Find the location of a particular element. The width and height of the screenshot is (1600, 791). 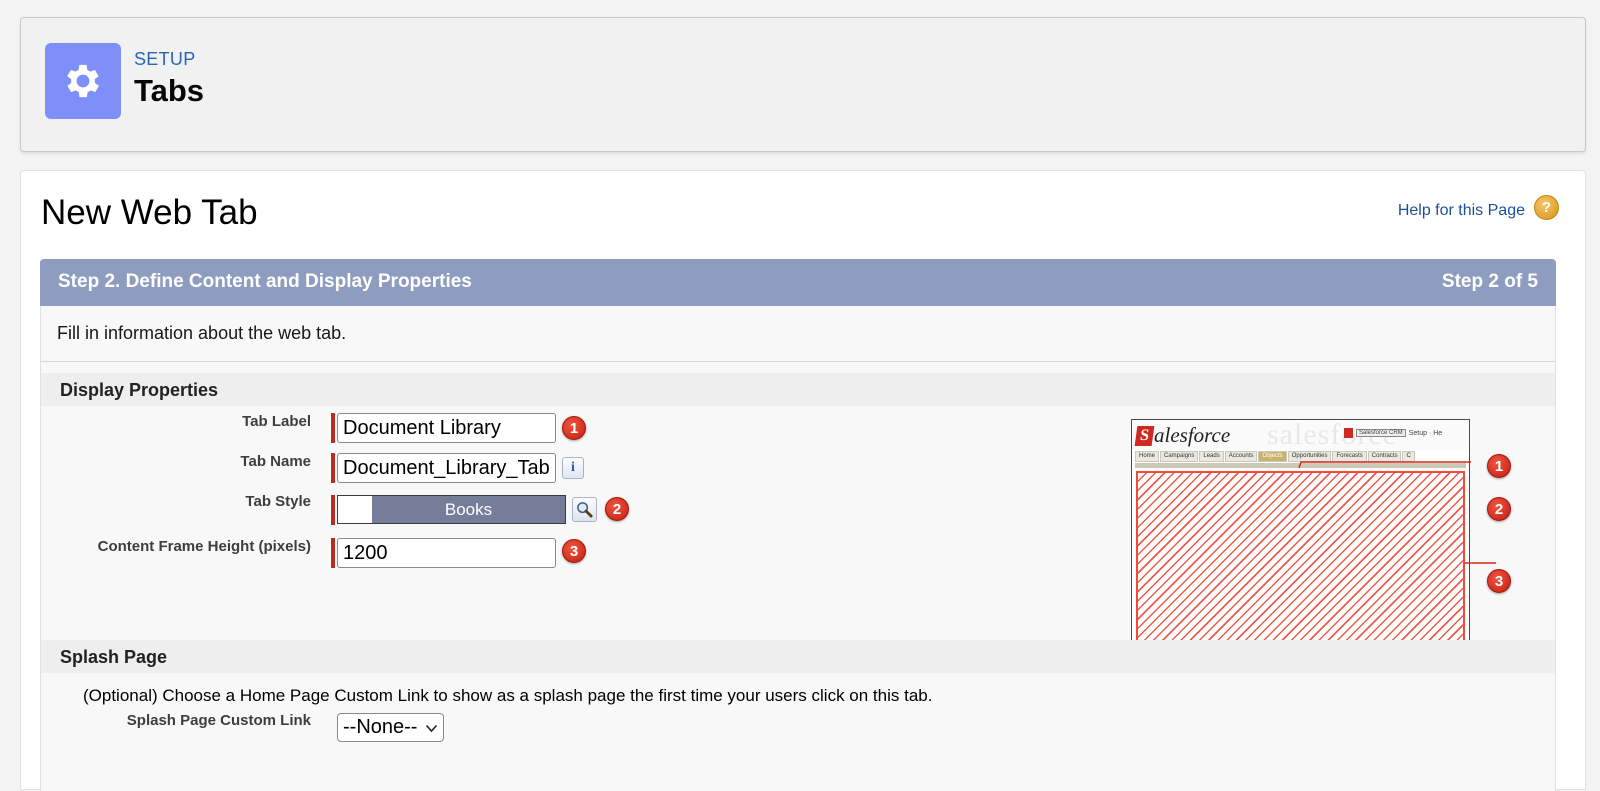

preview-callout-1: 1 is located at coordinates (1499, 466).